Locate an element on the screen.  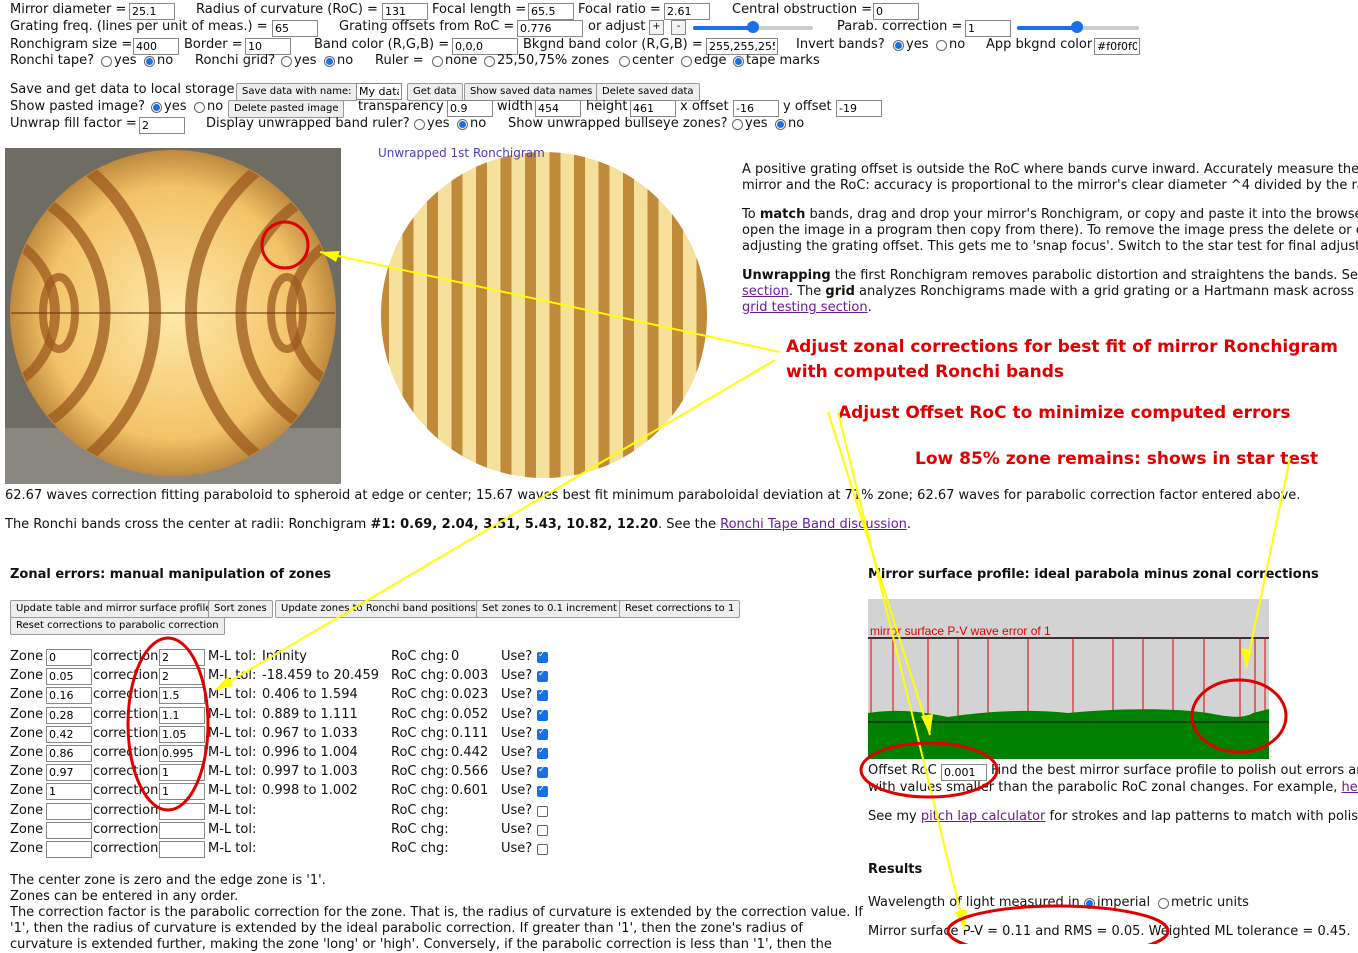
mirror-diameter-label: Mirror diameter = is located at coordinates (68, 9).